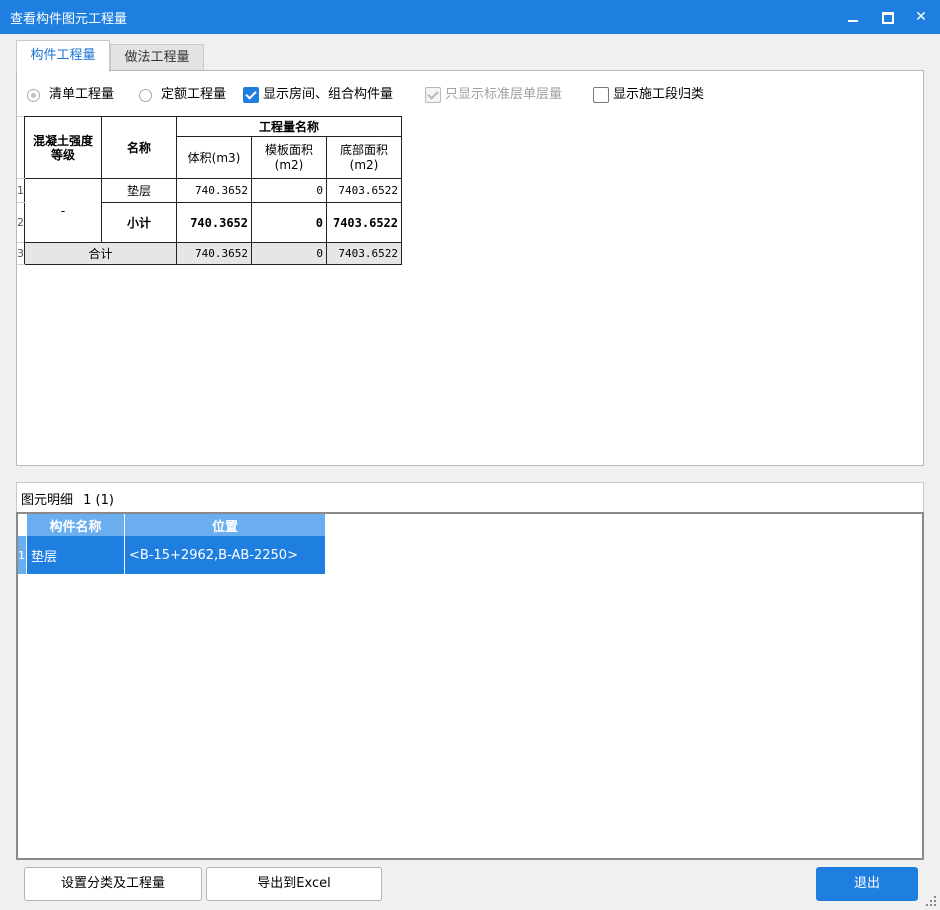 This screenshot has height=910, width=940. I want to click on header-formwork-area: 模板面积(m2), so click(289, 157).